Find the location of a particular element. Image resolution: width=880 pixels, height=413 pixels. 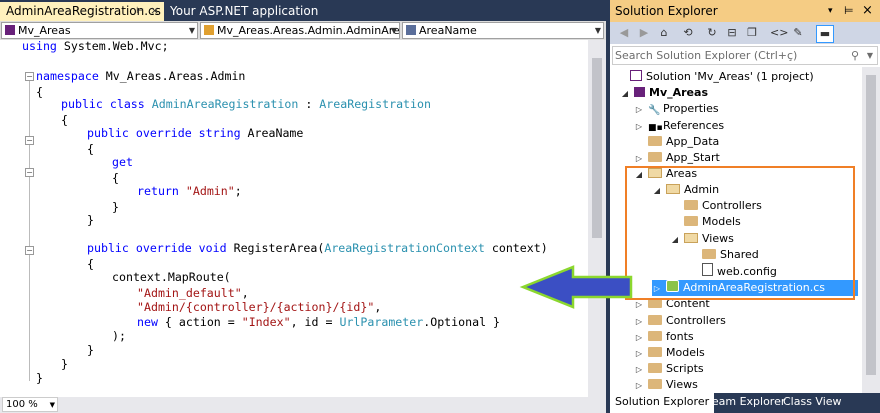

member-dropdown: AreaName ▼ is located at coordinates (503, 30).